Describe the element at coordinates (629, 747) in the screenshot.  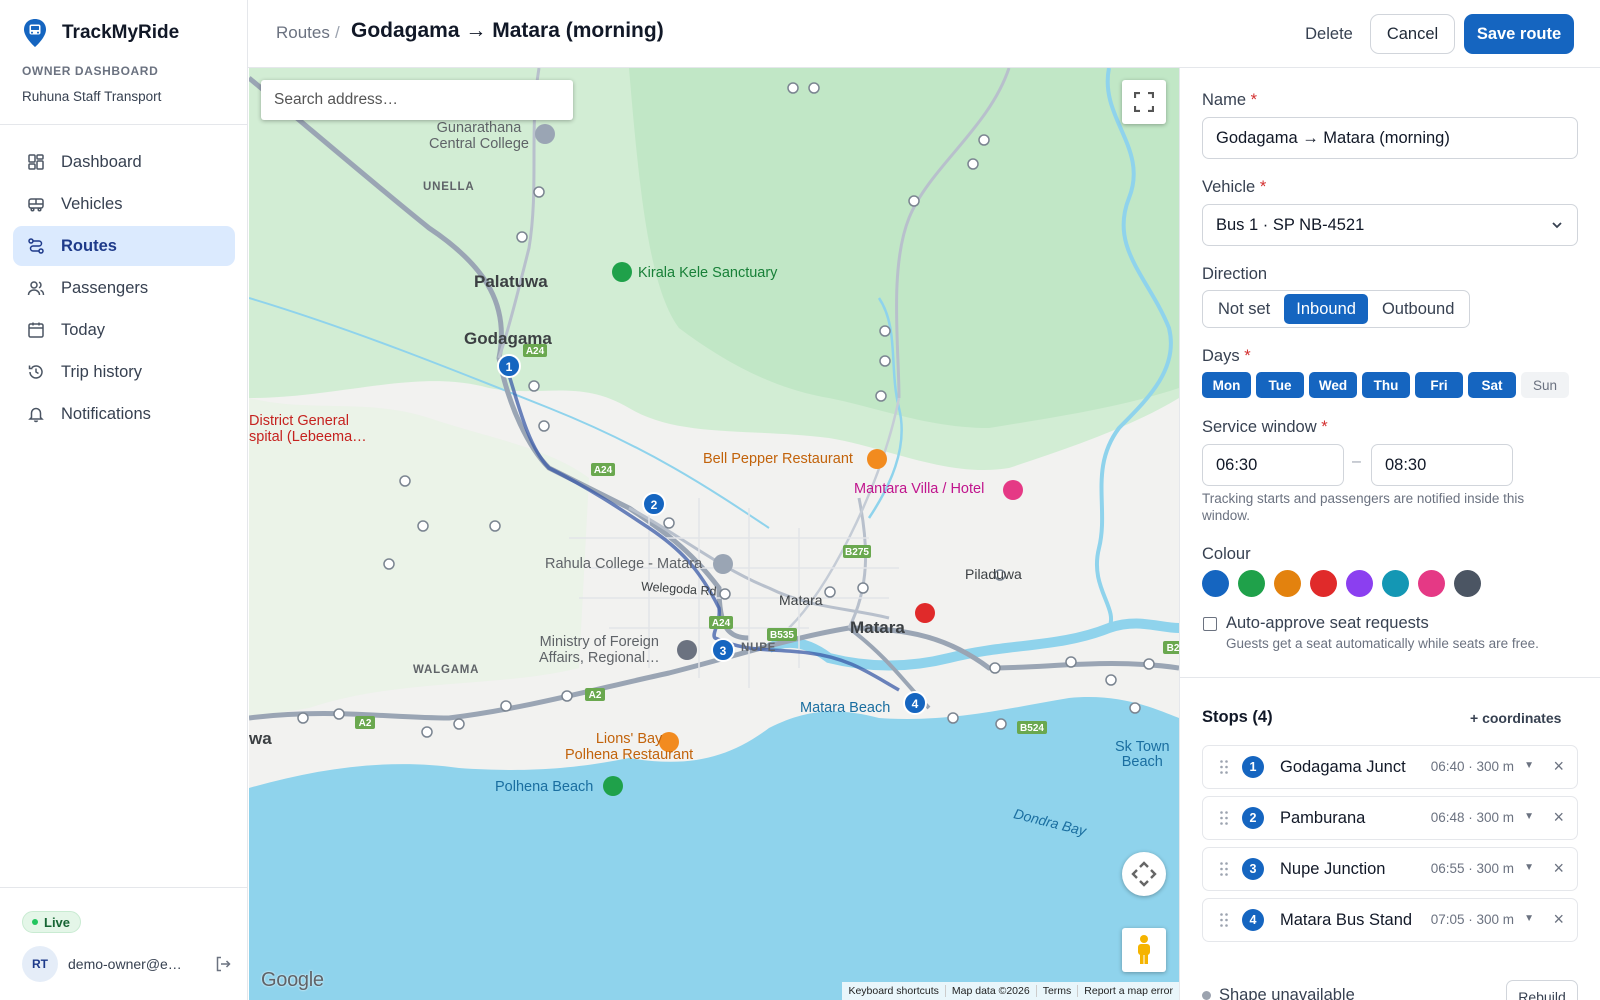
I see `map-label-lions-bay: Lions' Bay Polhena Restaurant` at that location.